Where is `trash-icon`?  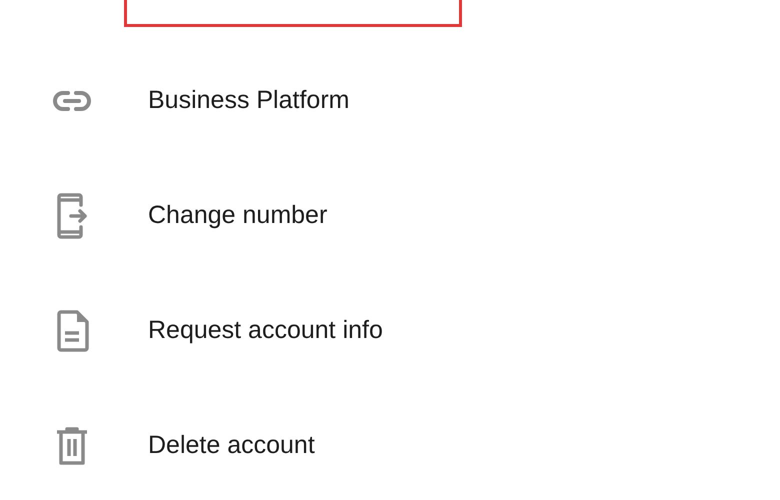 trash-icon is located at coordinates (72, 446).